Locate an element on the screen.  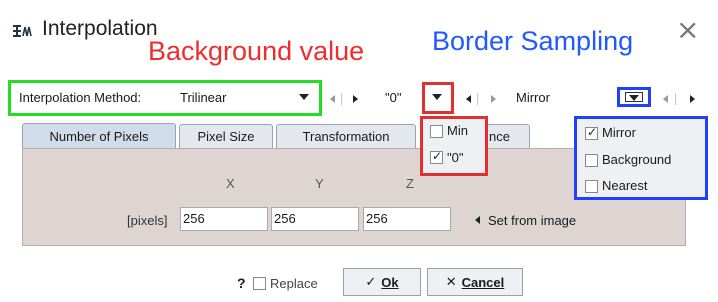
annotation-background-value: Background value is located at coordinates (256, 51).